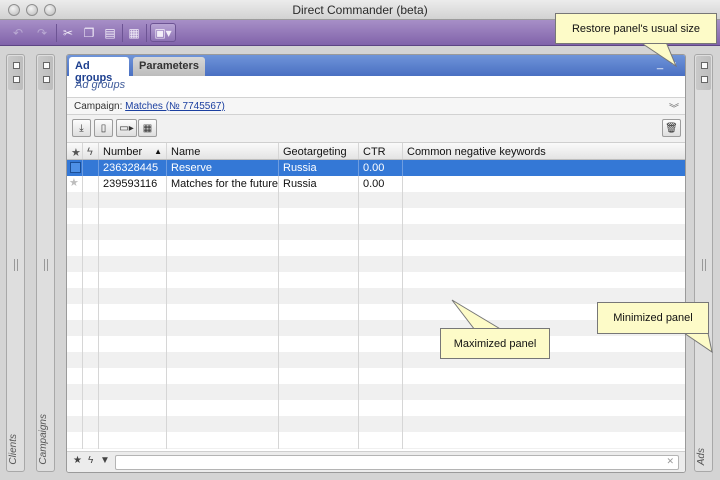 The width and height of the screenshot is (720, 480). I want to click on clients-panel-minimized: Clients, so click(15, 263).